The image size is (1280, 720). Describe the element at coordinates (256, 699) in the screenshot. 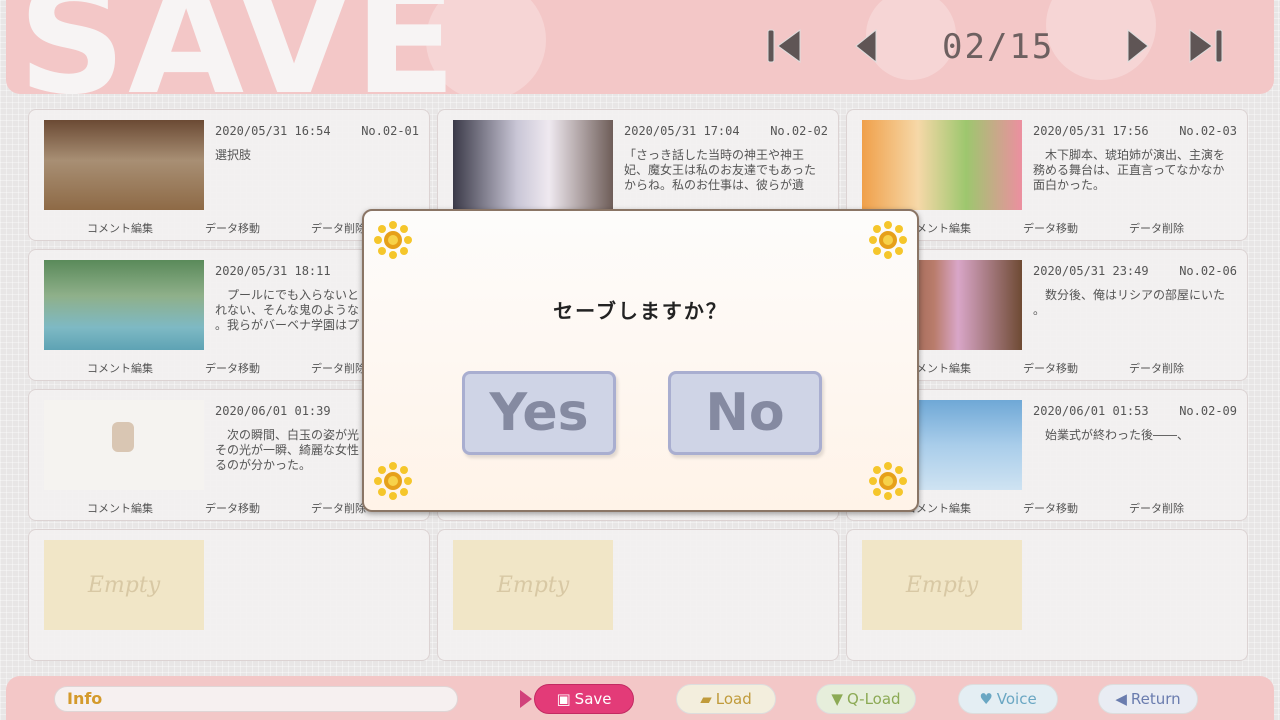

I see `info-bar: Info` at that location.